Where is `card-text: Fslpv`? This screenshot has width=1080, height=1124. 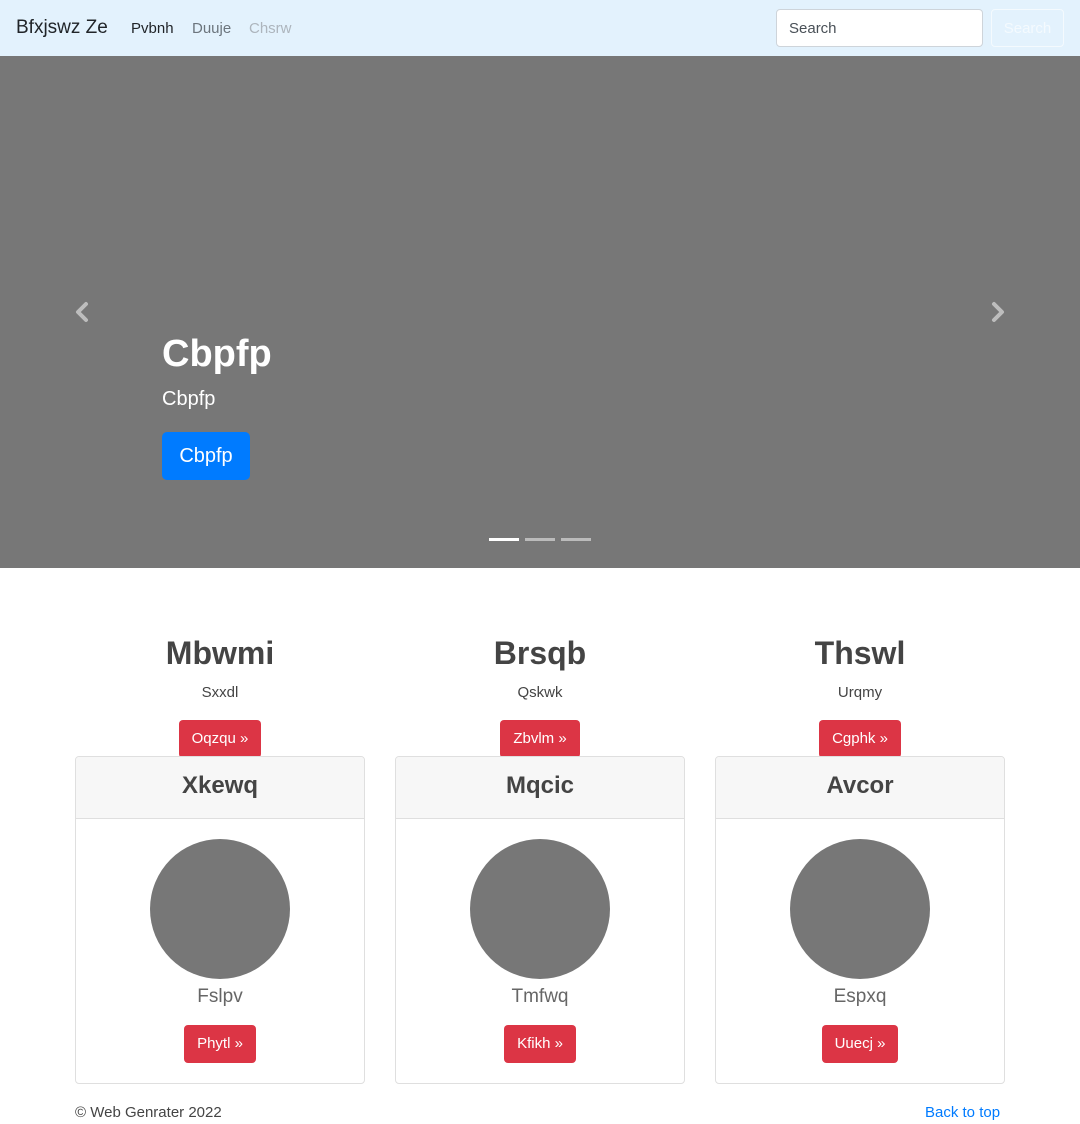
card-text: Fslpv is located at coordinates (220, 996).